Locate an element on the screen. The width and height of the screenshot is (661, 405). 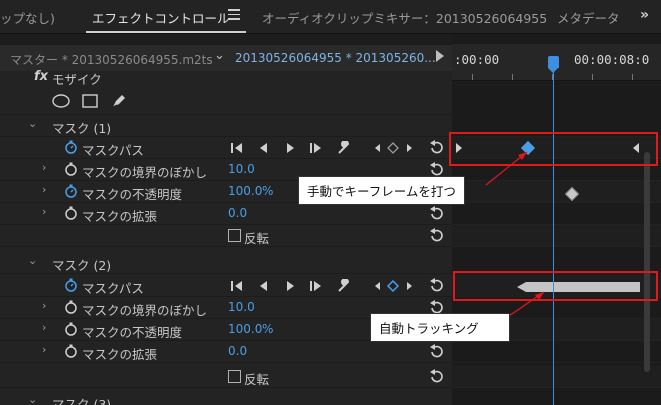
callout-manual-keyframe: 手動でキーフレームを打つ is located at coordinates (381, 190).